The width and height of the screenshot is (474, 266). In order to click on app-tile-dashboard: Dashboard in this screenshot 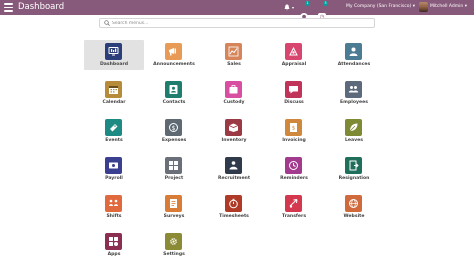, I will do `click(114, 55)`.